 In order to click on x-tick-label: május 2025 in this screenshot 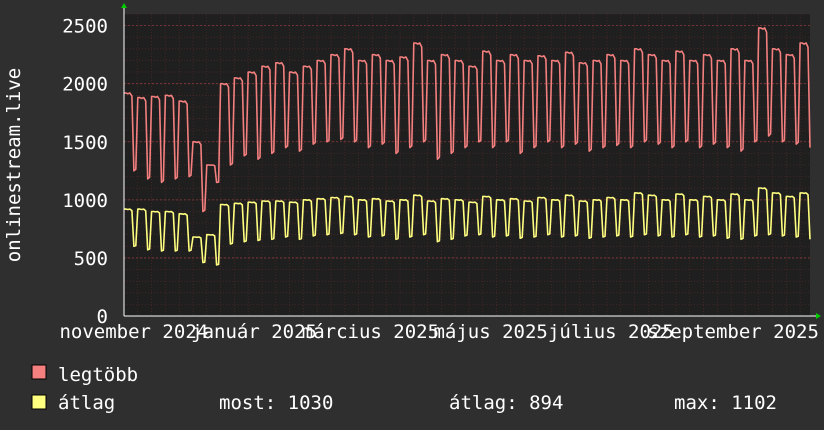, I will do `click(490, 332)`.